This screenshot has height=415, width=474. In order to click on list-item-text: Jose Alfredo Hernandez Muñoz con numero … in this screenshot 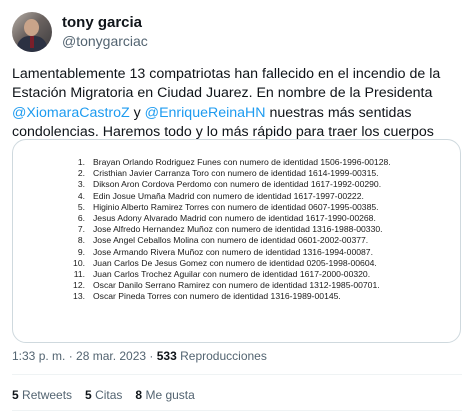, I will do `click(238, 229)`.